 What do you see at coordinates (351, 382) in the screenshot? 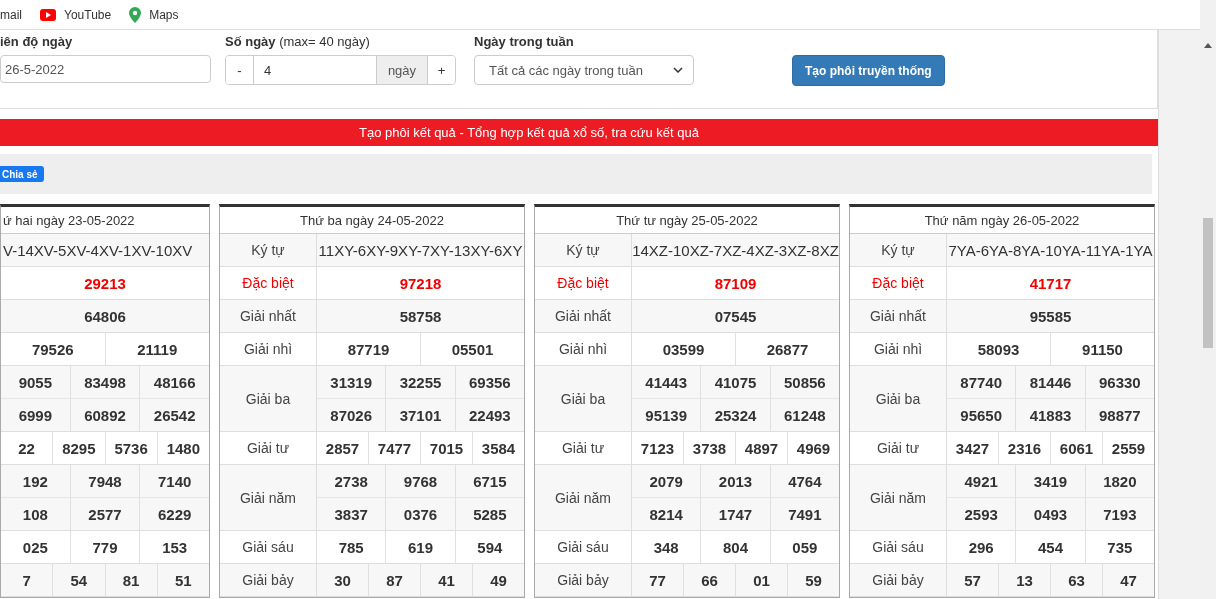
I see `number-cell-text: 31319` at bounding box center [351, 382].